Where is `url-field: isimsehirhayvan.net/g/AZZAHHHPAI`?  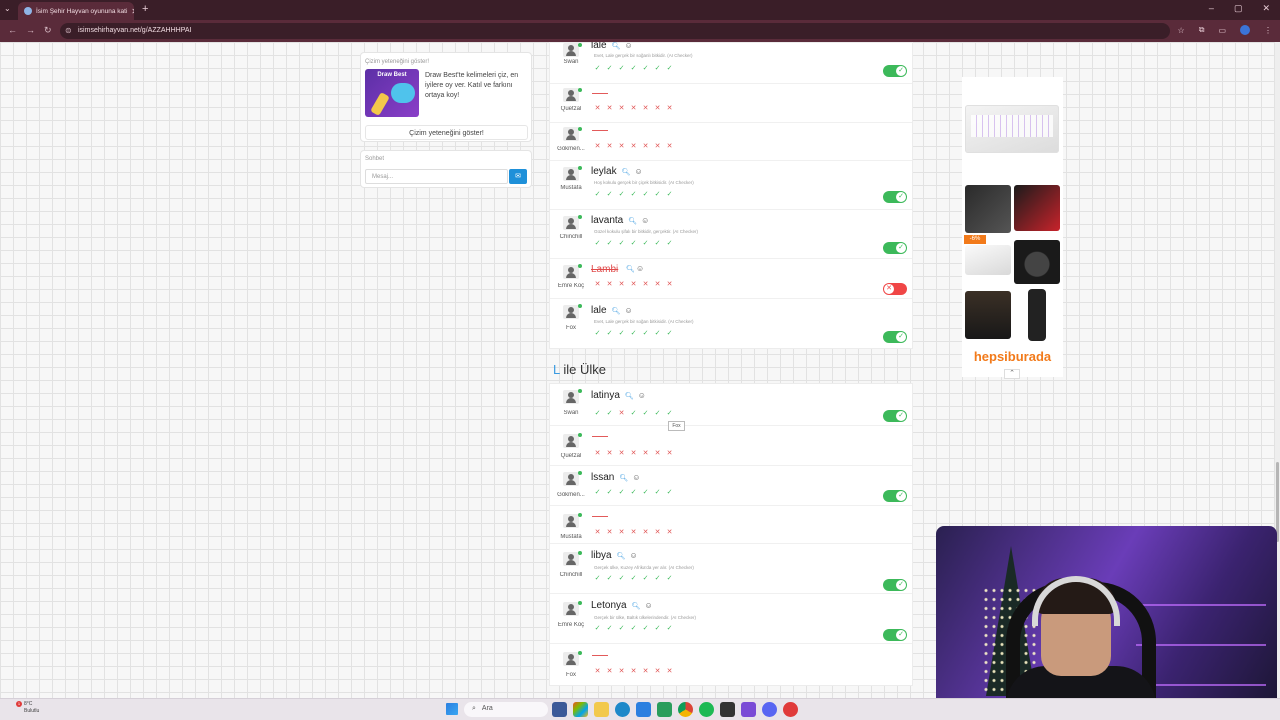
url-field: isimsehirhayvan.net/g/AZZAHHHPAI is located at coordinates (615, 31).